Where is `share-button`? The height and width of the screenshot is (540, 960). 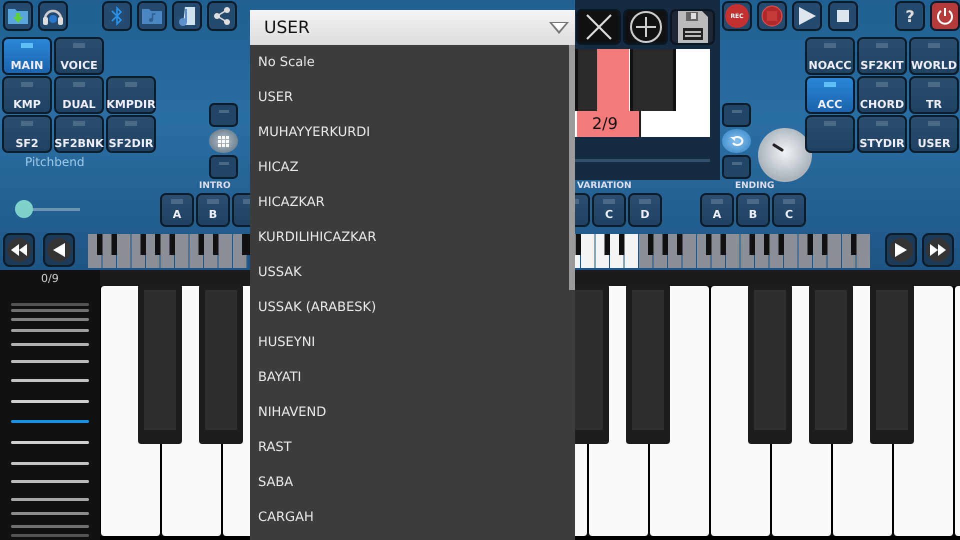
share-button is located at coordinates (222, 16).